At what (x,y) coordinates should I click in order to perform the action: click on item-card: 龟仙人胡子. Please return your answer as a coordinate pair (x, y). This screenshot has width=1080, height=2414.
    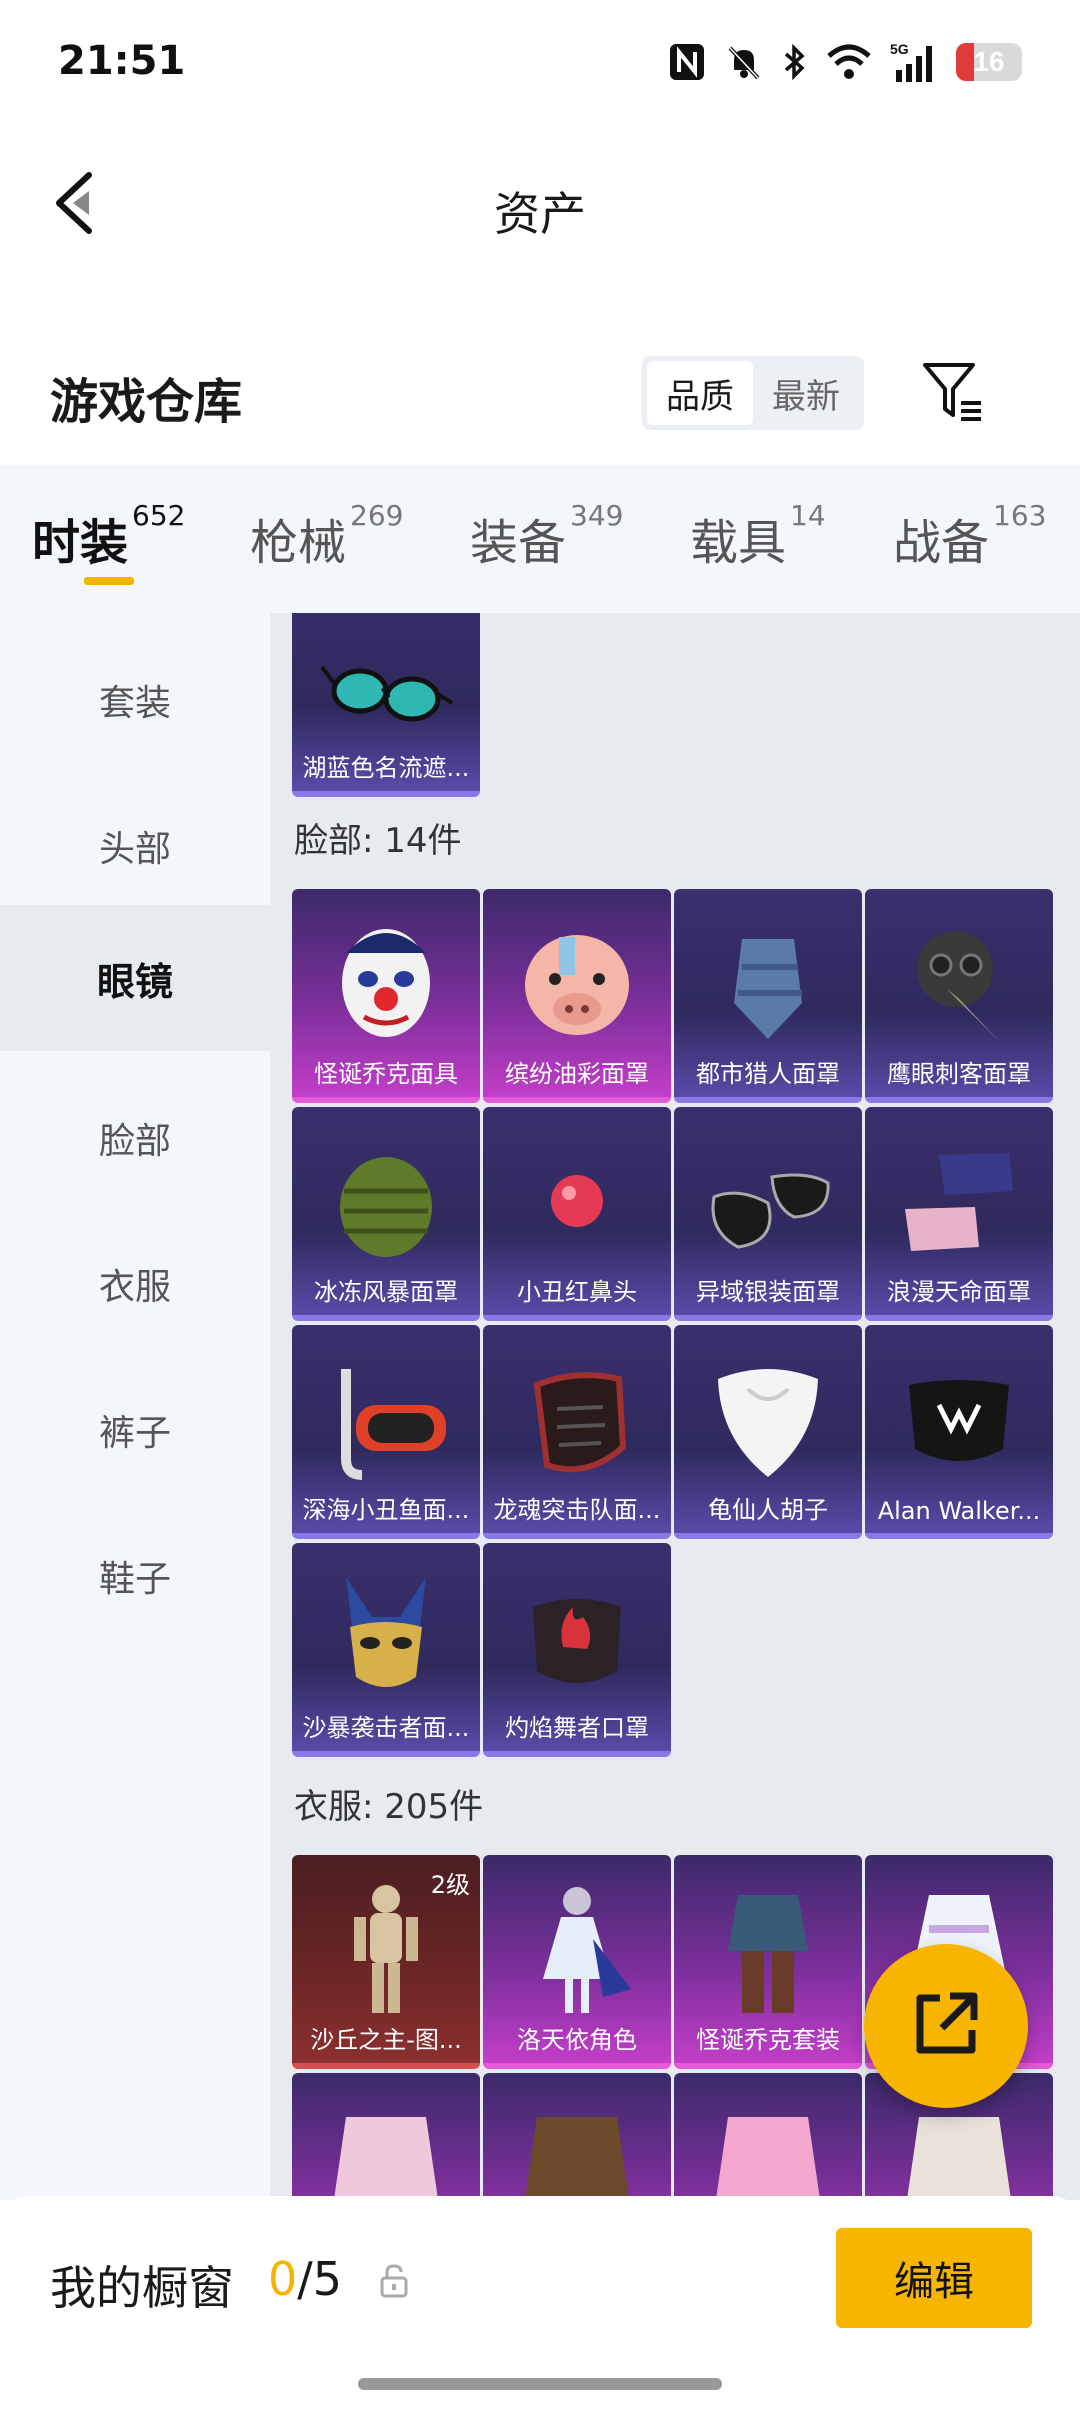
    Looking at the image, I should click on (768, 1432).